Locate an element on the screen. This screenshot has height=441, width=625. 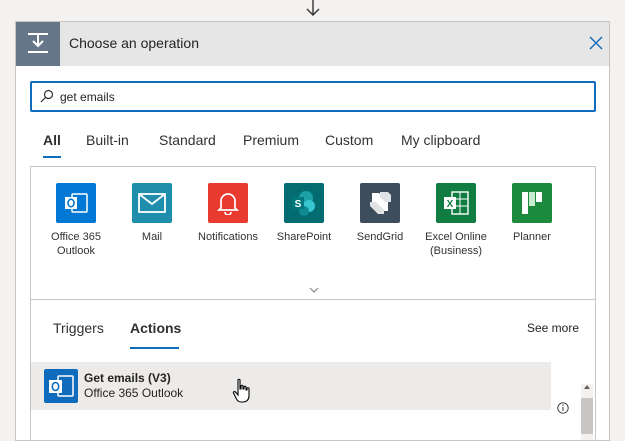
excel-icon: X is located at coordinates (456, 203).